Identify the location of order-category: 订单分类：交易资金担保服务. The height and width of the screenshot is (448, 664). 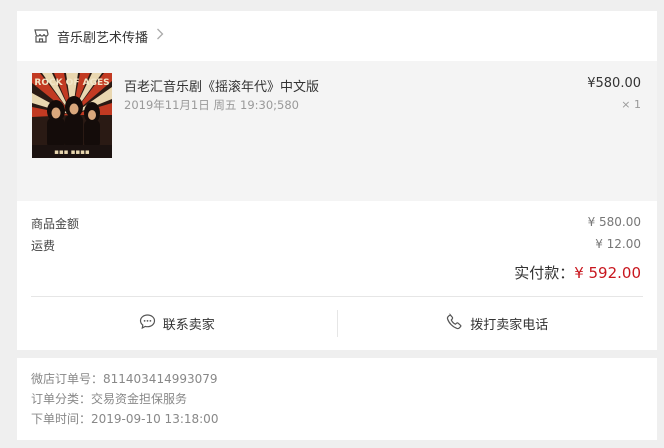
(109, 399).